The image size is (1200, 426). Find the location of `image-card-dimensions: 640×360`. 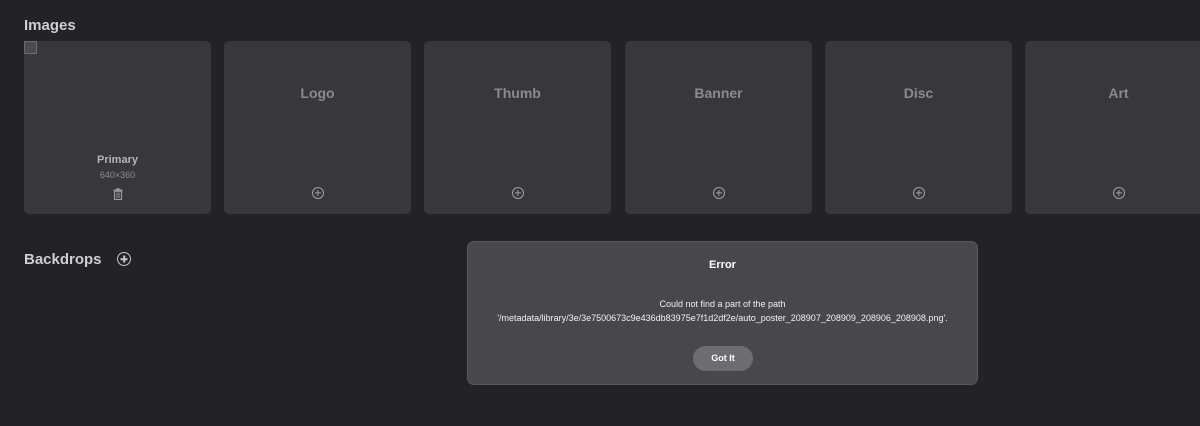

image-card-dimensions: 640×360 is located at coordinates (117, 175).